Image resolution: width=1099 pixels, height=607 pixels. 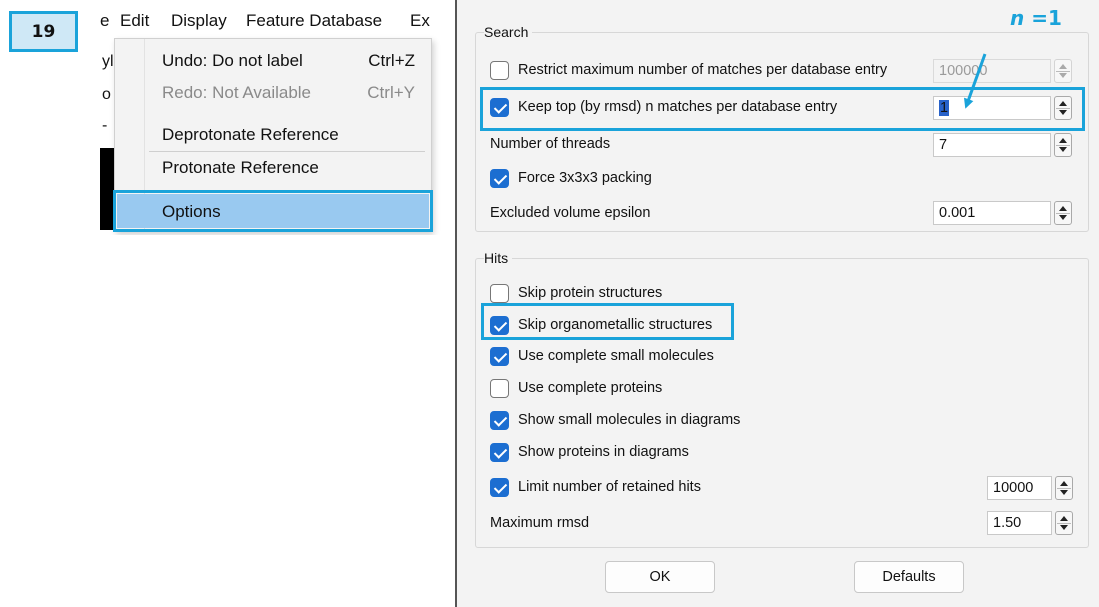 I want to click on menu-export-partial: Ex, so click(x=420, y=21).